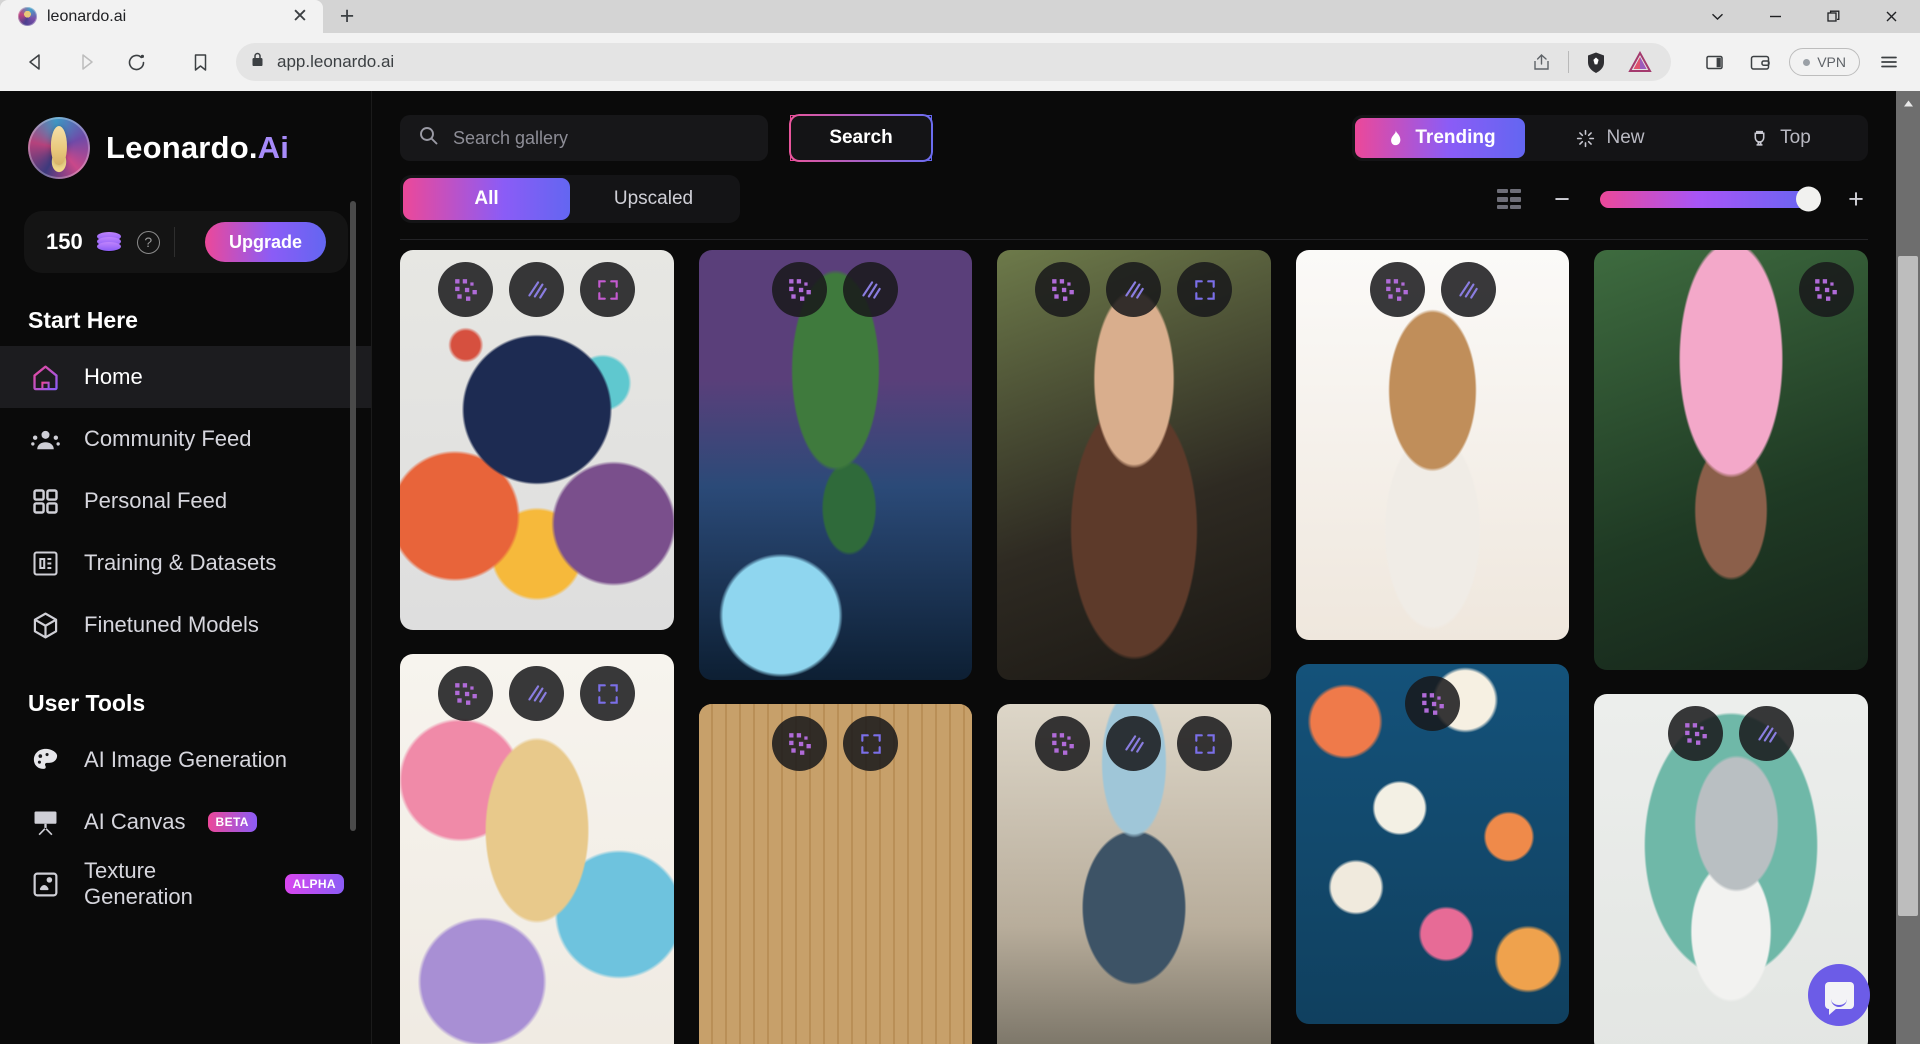 The image size is (1920, 1044). What do you see at coordinates (1839, 995) in the screenshot?
I see `intercom-chat-icon` at bounding box center [1839, 995].